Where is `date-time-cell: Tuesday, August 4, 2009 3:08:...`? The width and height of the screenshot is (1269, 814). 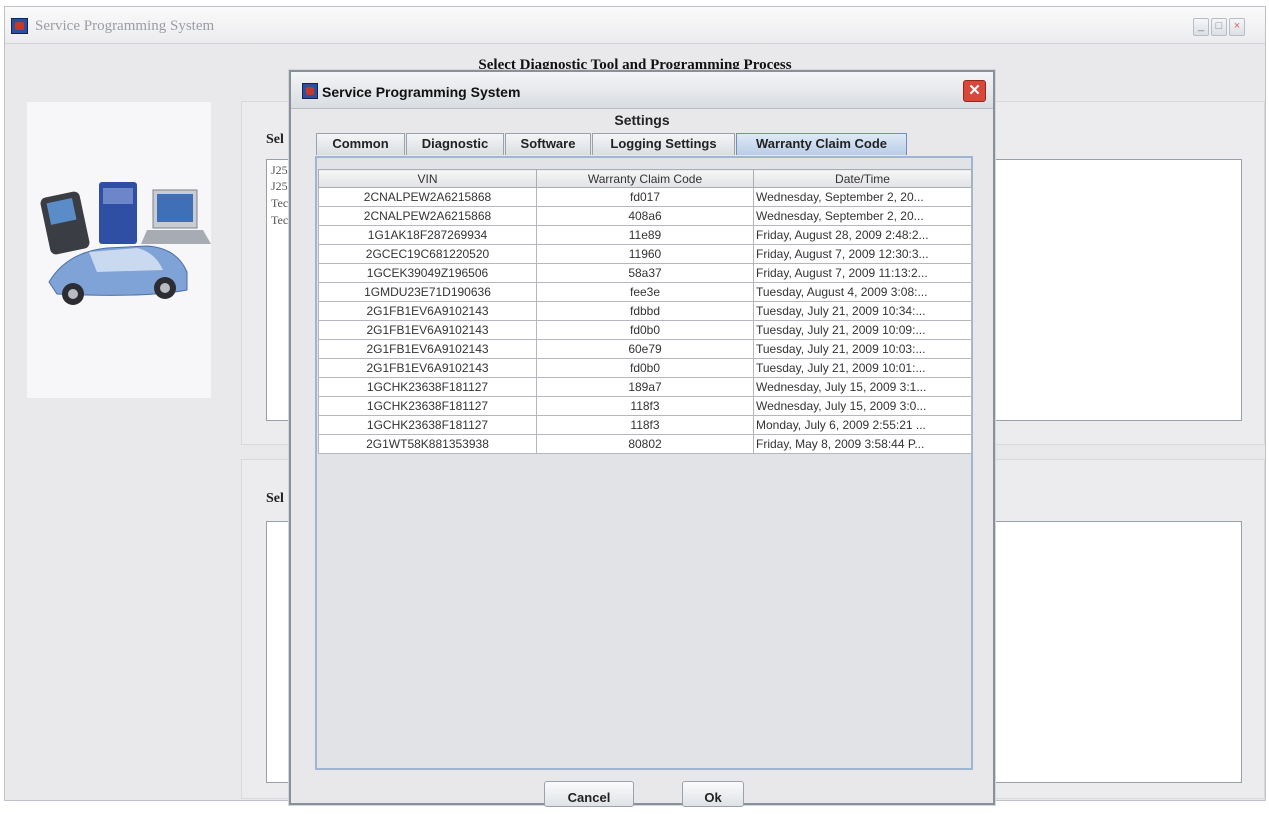
date-time-cell: Tuesday, August 4, 2009 3:08:... is located at coordinates (862, 292).